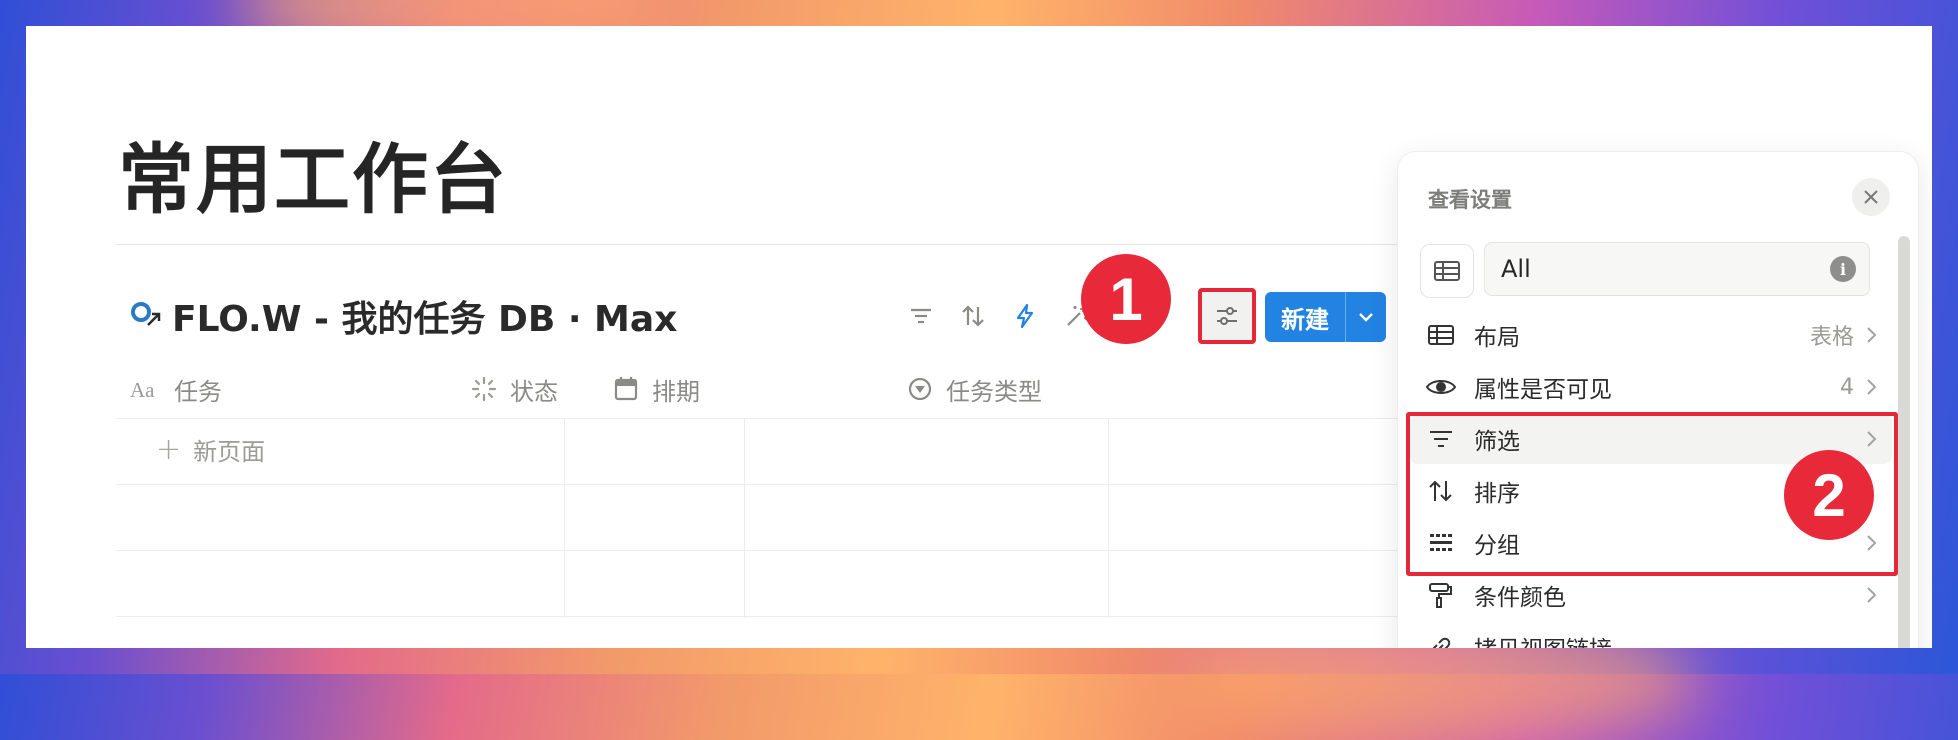  Describe the element at coordinates (1305, 317) in the screenshot. I see `new-button-label: 新建` at that location.